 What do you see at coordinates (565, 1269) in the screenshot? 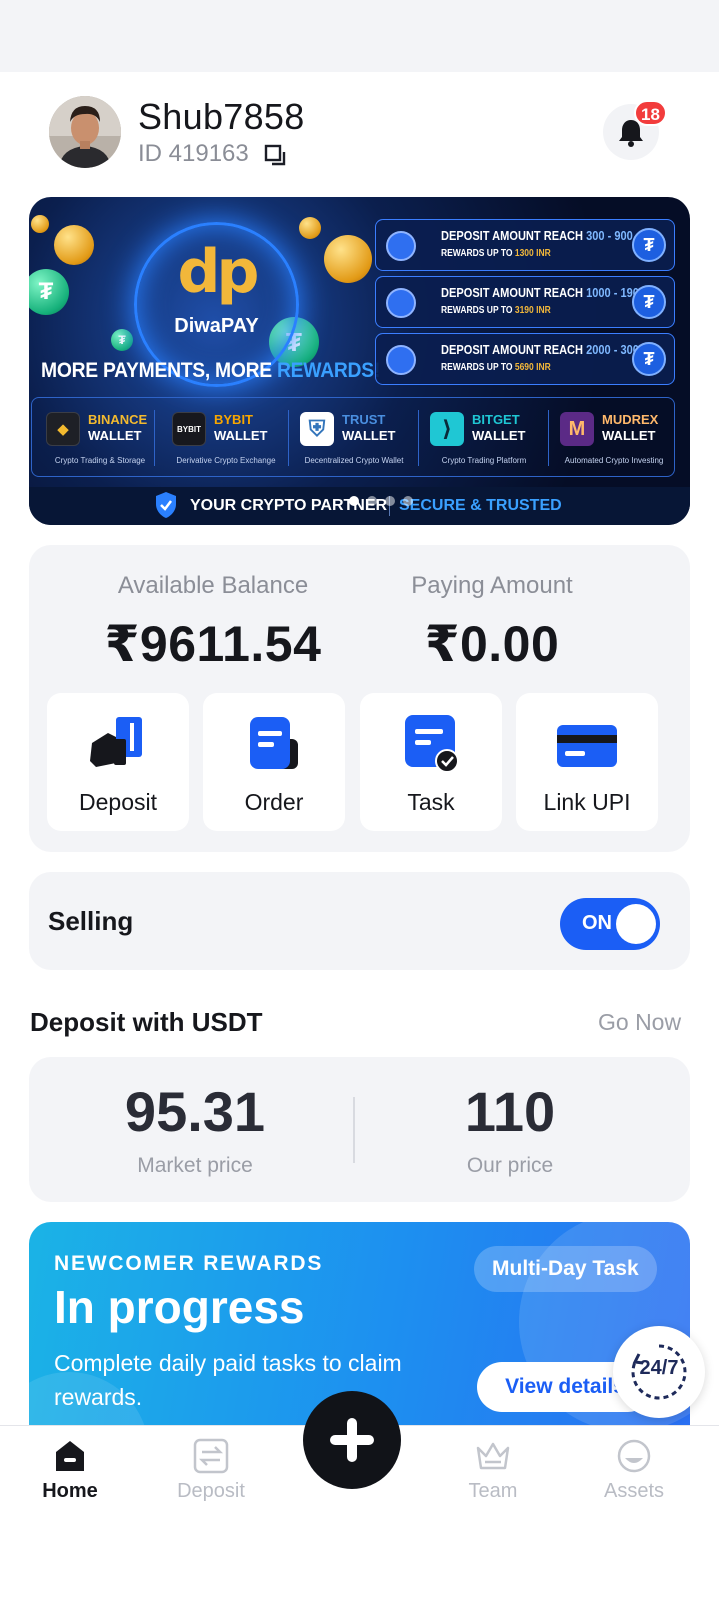
I see `multi-day-task-pill: Multi-Day Task` at bounding box center [565, 1269].